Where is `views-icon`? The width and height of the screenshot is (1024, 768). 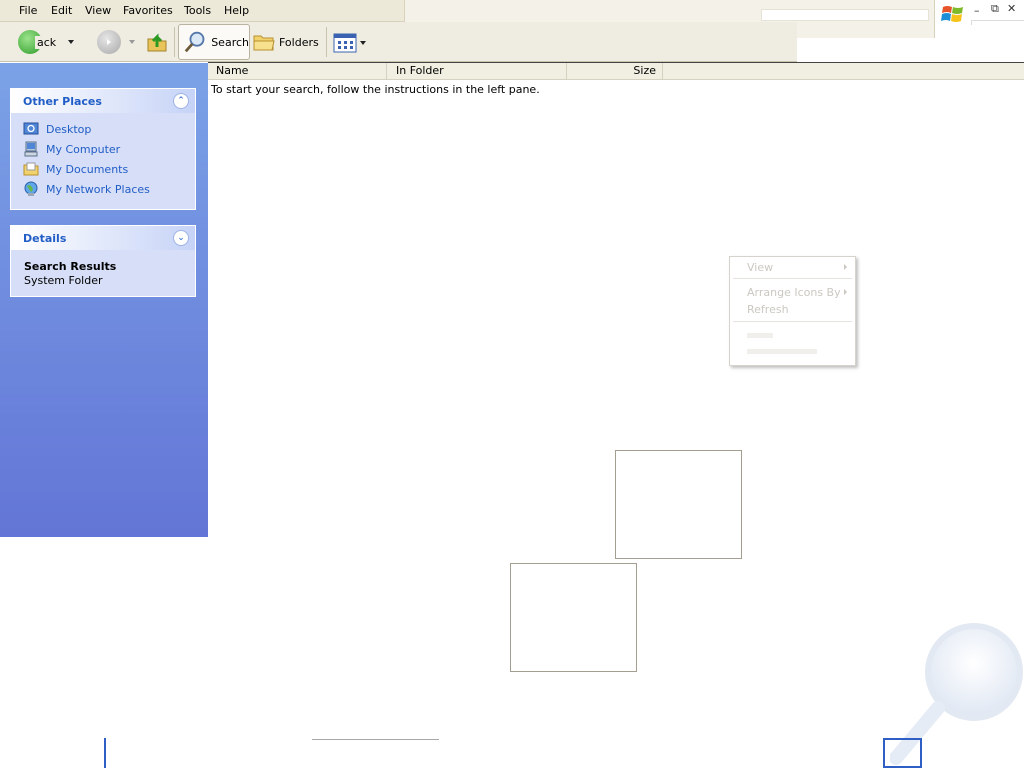
views-icon is located at coordinates (345, 43).